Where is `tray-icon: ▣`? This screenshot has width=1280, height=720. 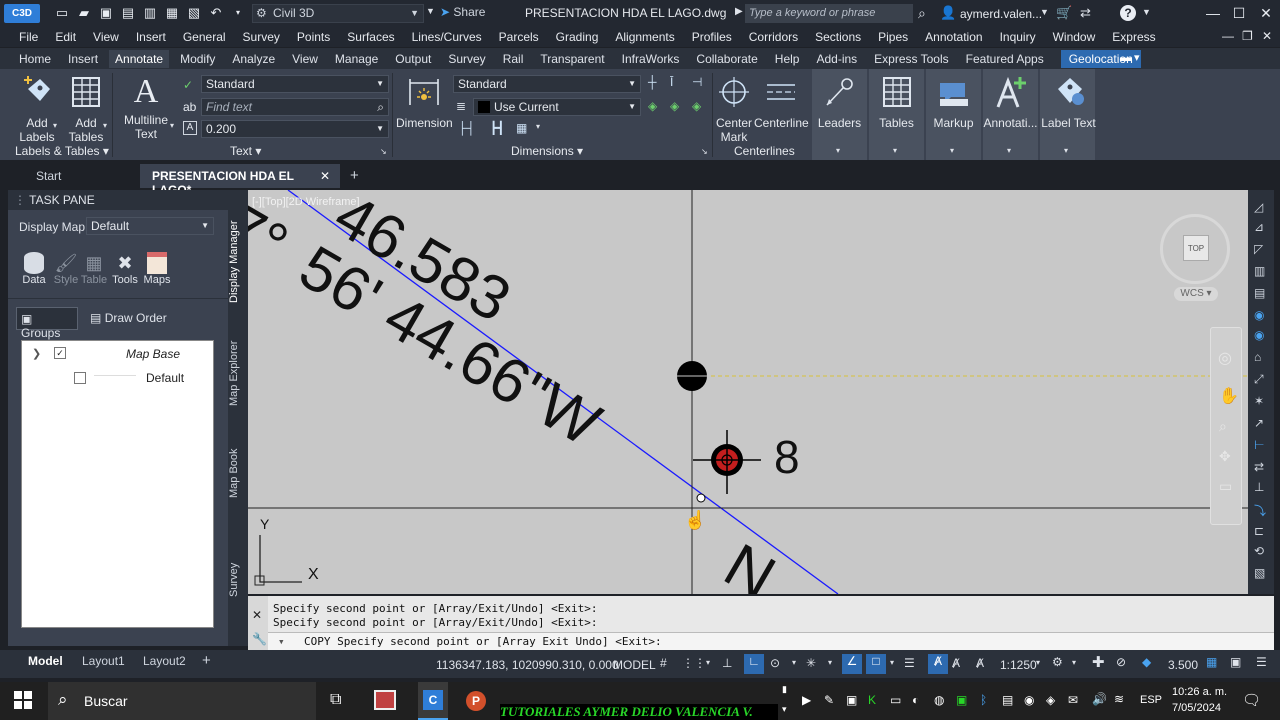
tray-icon: ▣ is located at coordinates (961, 700).